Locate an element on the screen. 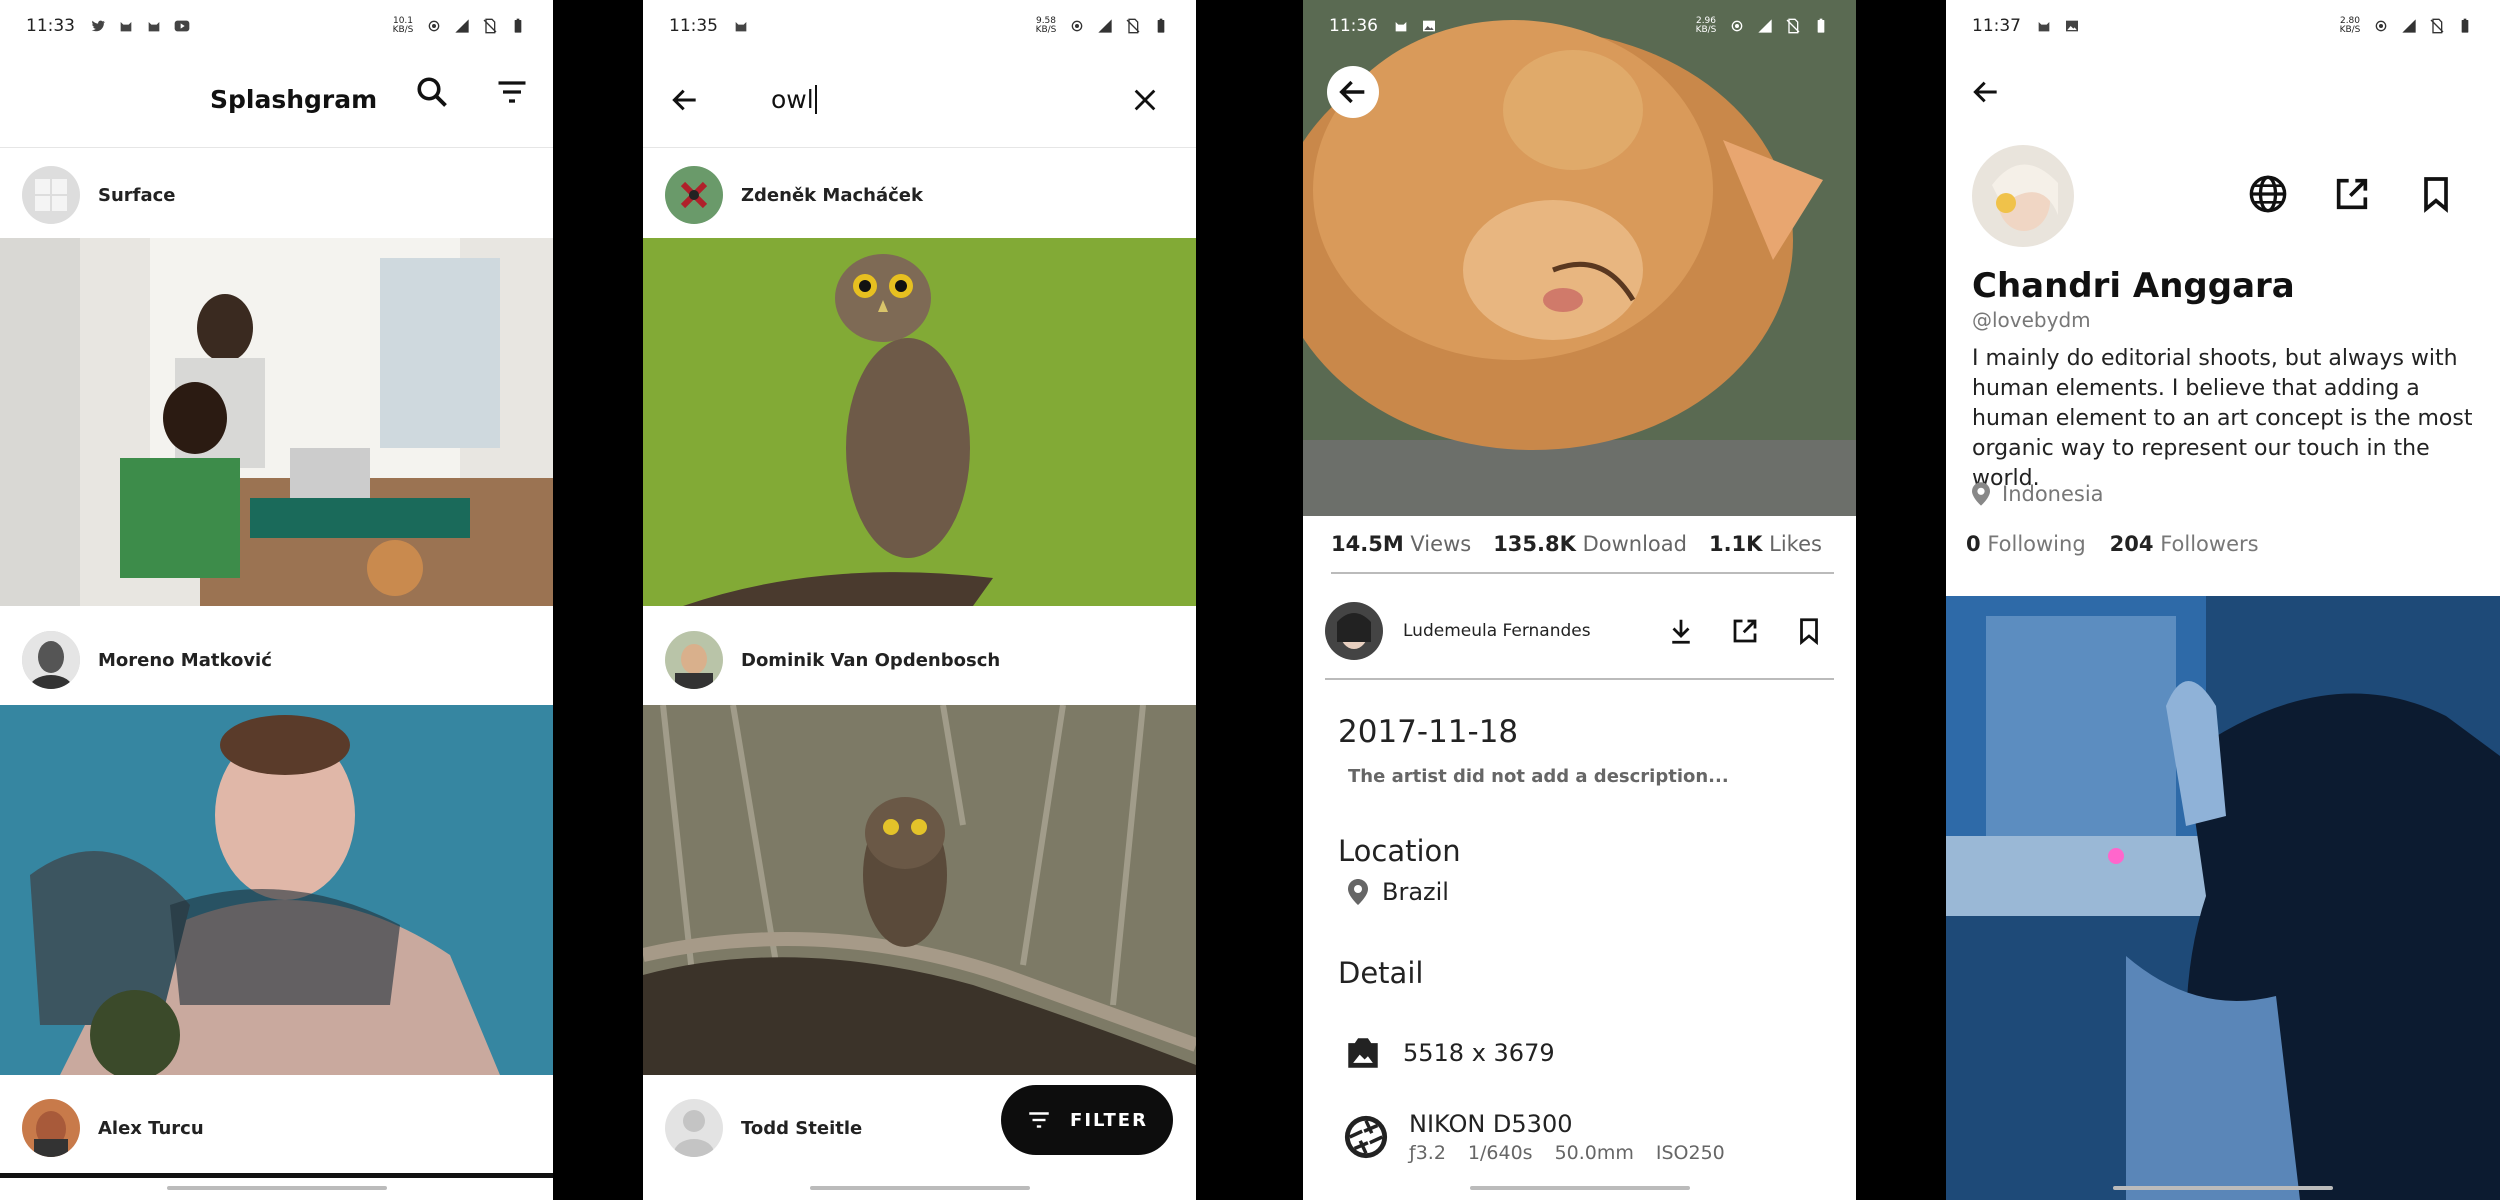 The width and height of the screenshot is (2500, 1200). exif-iso: ISO250 is located at coordinates (1690, 1153).